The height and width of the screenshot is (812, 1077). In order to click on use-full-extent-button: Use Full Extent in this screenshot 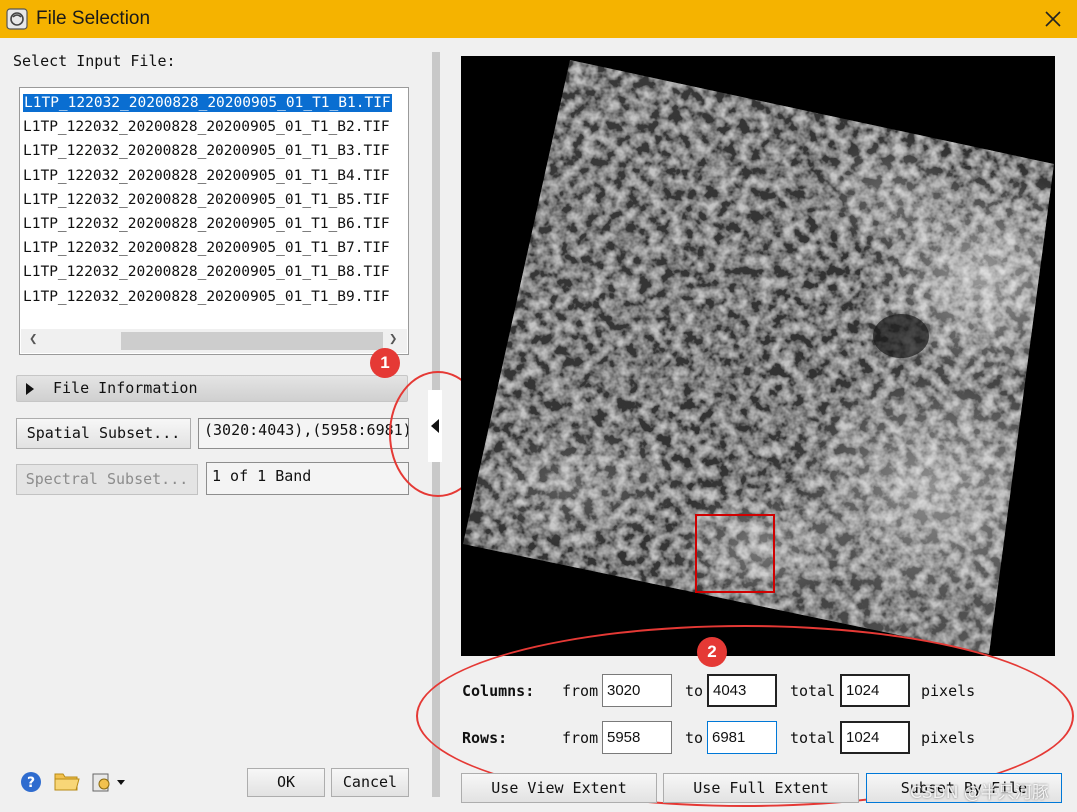, I will do `click(761, 788)`.